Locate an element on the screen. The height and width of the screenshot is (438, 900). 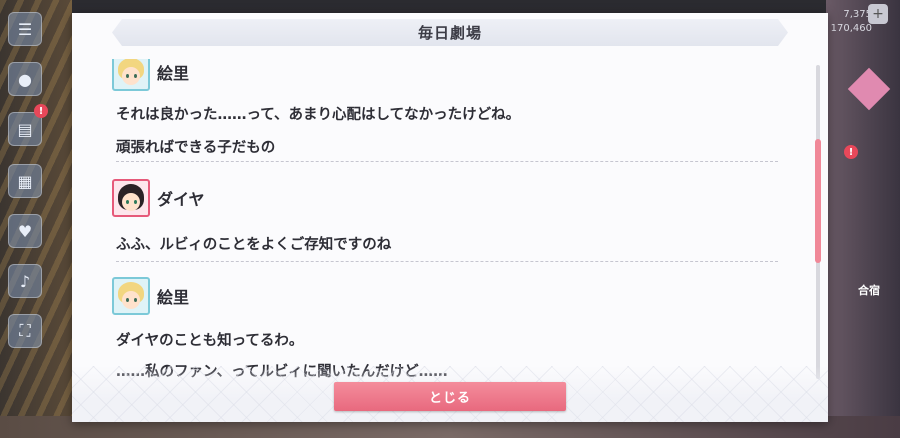
background-right-panel is located at coordinates (863, 219).